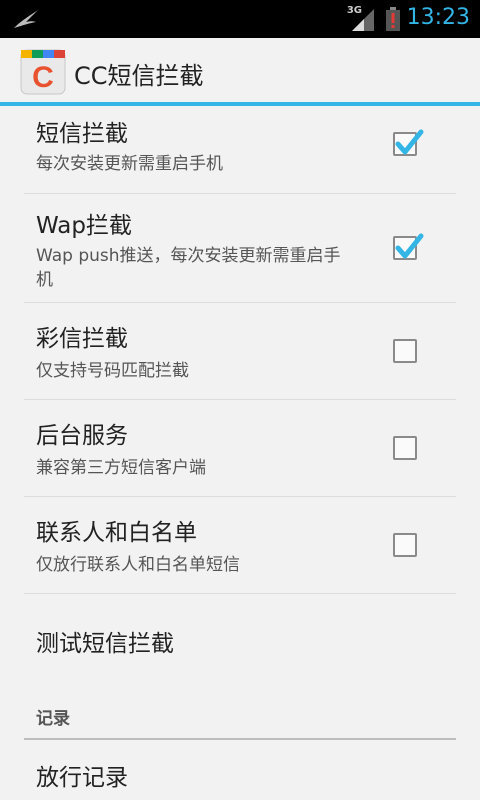 This screenshot has height=800, width=480. Describe the element at coordinates (240, 351) in the screenshot. I see `pref-mms-block: 彩信拦截 仅支持号码匹配拦截` at that location.